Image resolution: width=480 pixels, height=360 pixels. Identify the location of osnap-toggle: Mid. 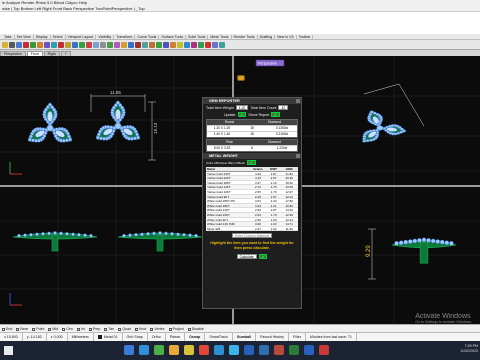
(53, 329).